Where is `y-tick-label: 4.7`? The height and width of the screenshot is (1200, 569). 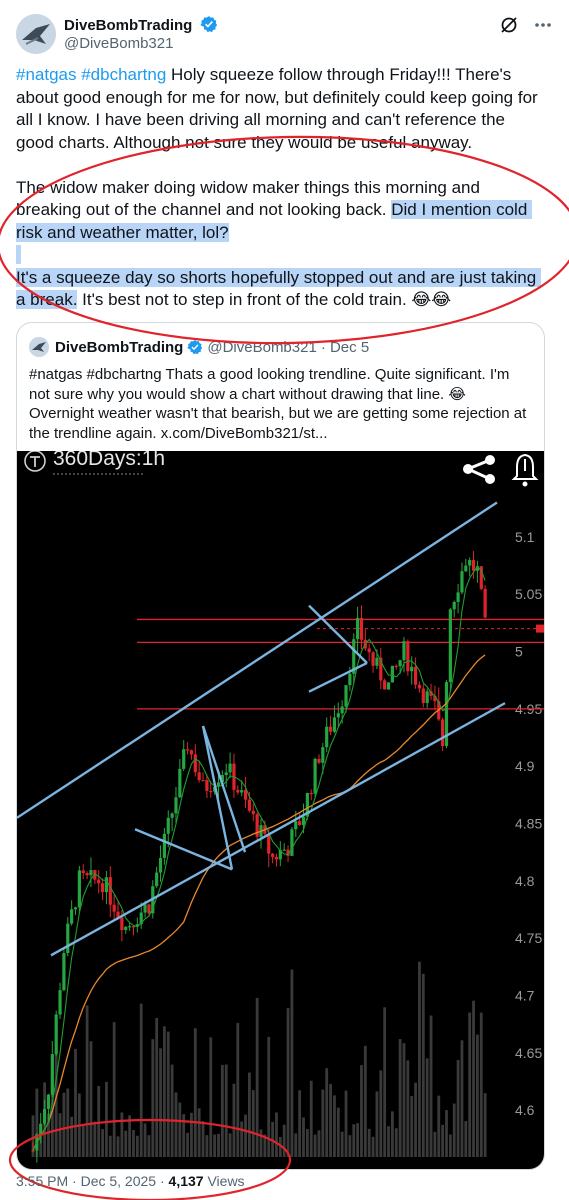 y-tick-label: 4.7 is located at coordinates (525, 995).